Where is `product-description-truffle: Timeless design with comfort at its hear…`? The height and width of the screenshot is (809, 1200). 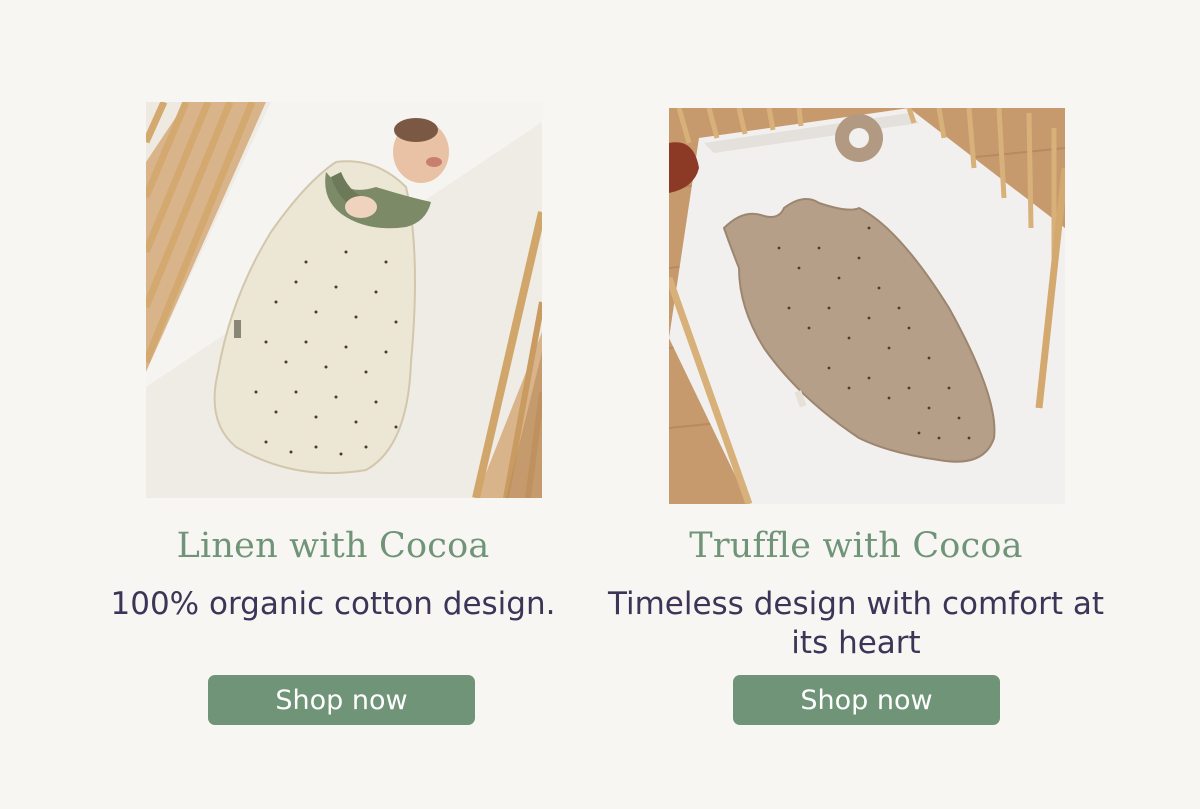 product-description-truffle: Timeless design with comfort at its hear… is located at coordinates (856, 624).